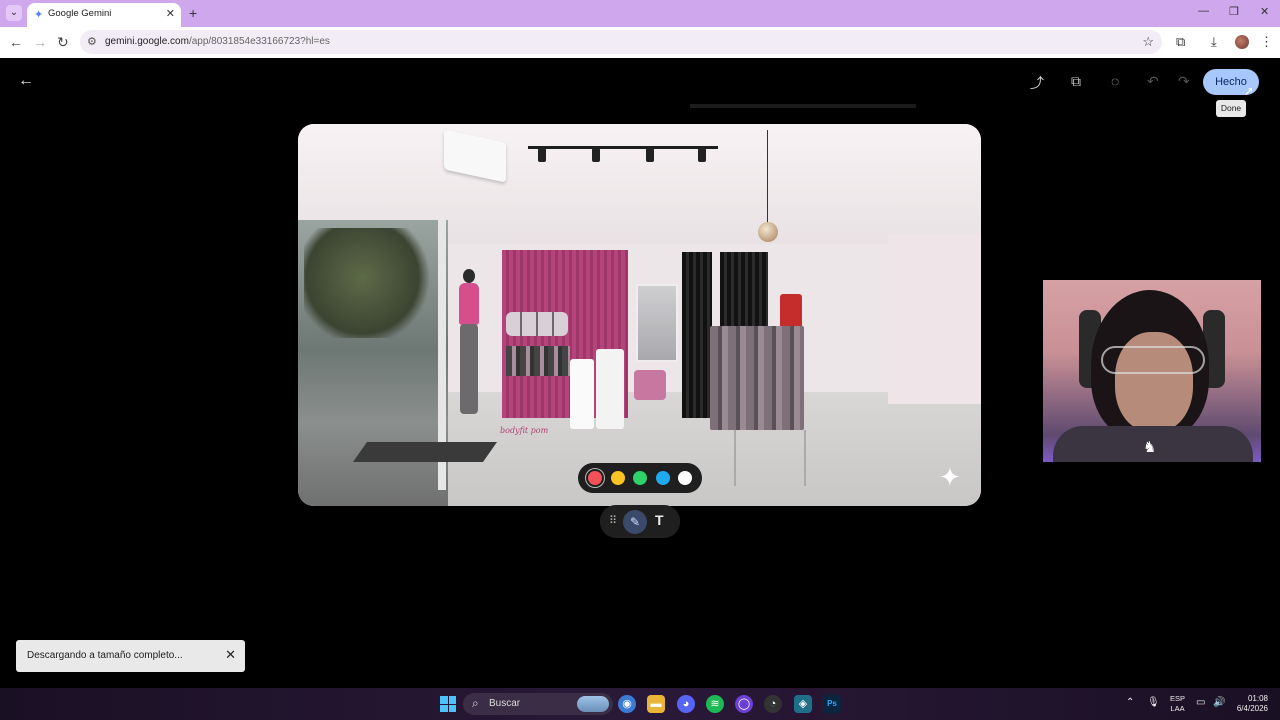 The image size is (1280, 720). What do you see at coordinates (1037, 83) in the screenshot?
I see `share-icon: ⤴` at bounding box center [1037, 83].